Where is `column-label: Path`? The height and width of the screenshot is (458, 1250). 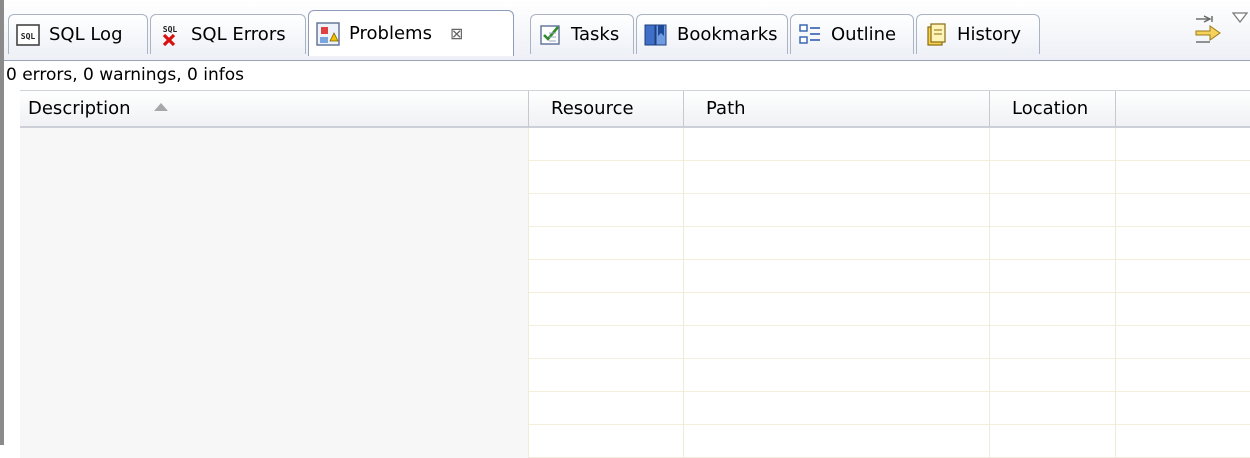 column-label: Path is located at coordinates (726, 108).